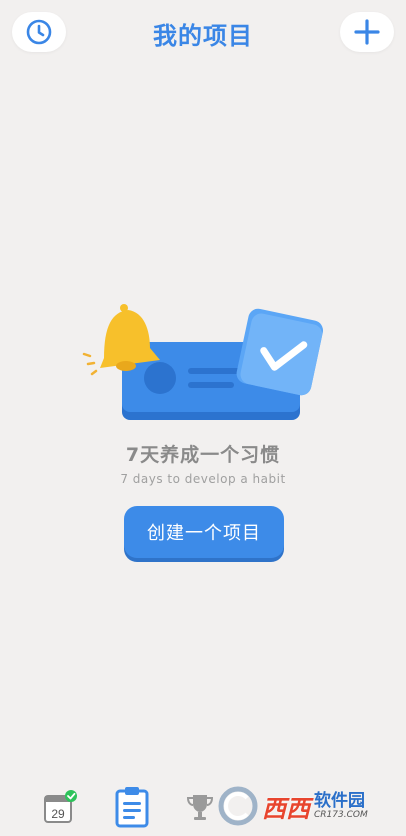 The image size is (406, 836). What do you see at coordinates (204, 532) in the screenshot?
I see `create-project-button: 创建一个项目` at bounding box center [204, 532].